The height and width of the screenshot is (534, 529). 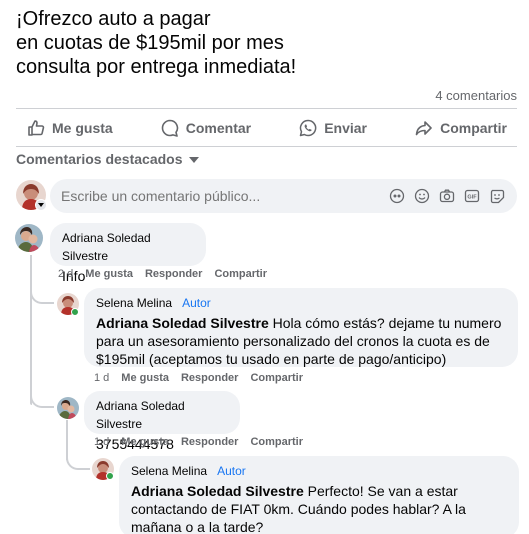 I want to click on comment-button: Comentar, so click(x=205, y=128).